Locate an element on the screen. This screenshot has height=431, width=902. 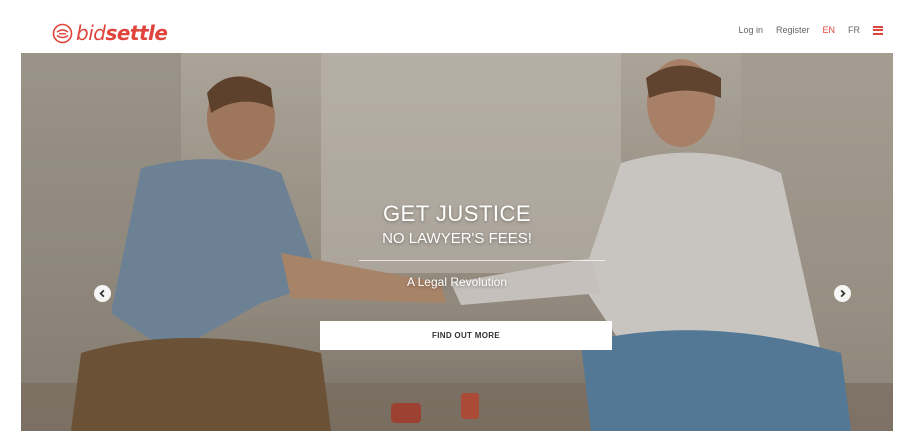
top-nav: Log in Register EN FR is located at coordinates (804, 30).